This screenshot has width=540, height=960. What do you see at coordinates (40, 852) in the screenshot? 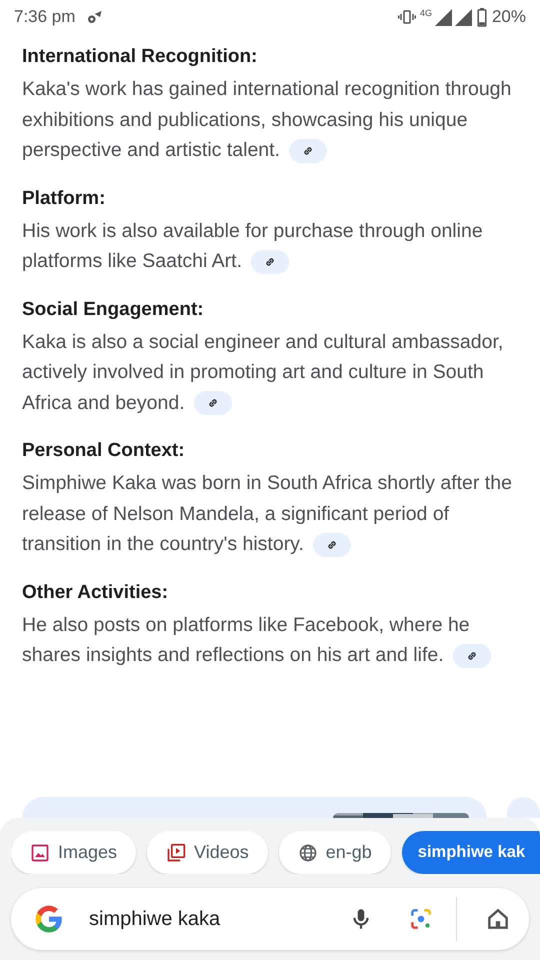
I see `image-icon` at bounding box center [40, 852].